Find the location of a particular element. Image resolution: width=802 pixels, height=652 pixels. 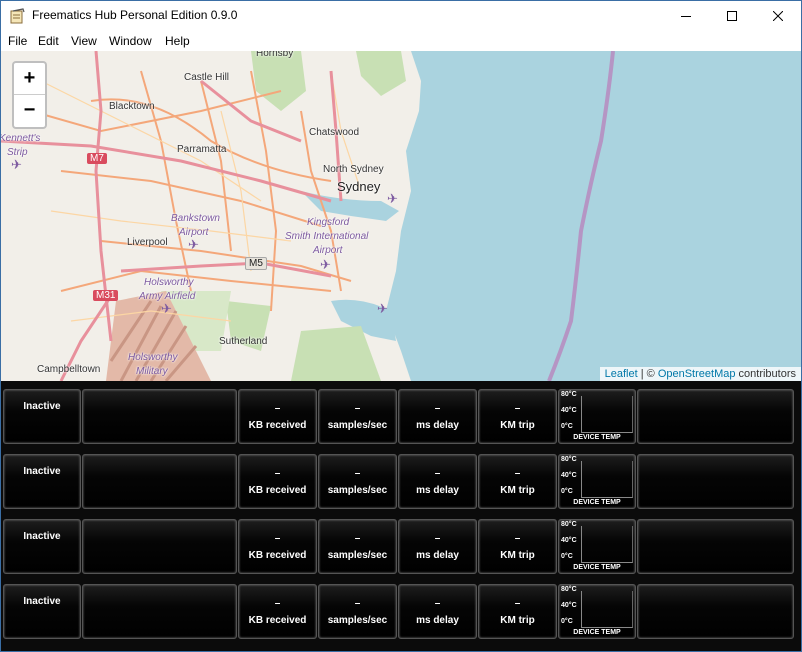

maximize-button is located at coordinates (732, 16).